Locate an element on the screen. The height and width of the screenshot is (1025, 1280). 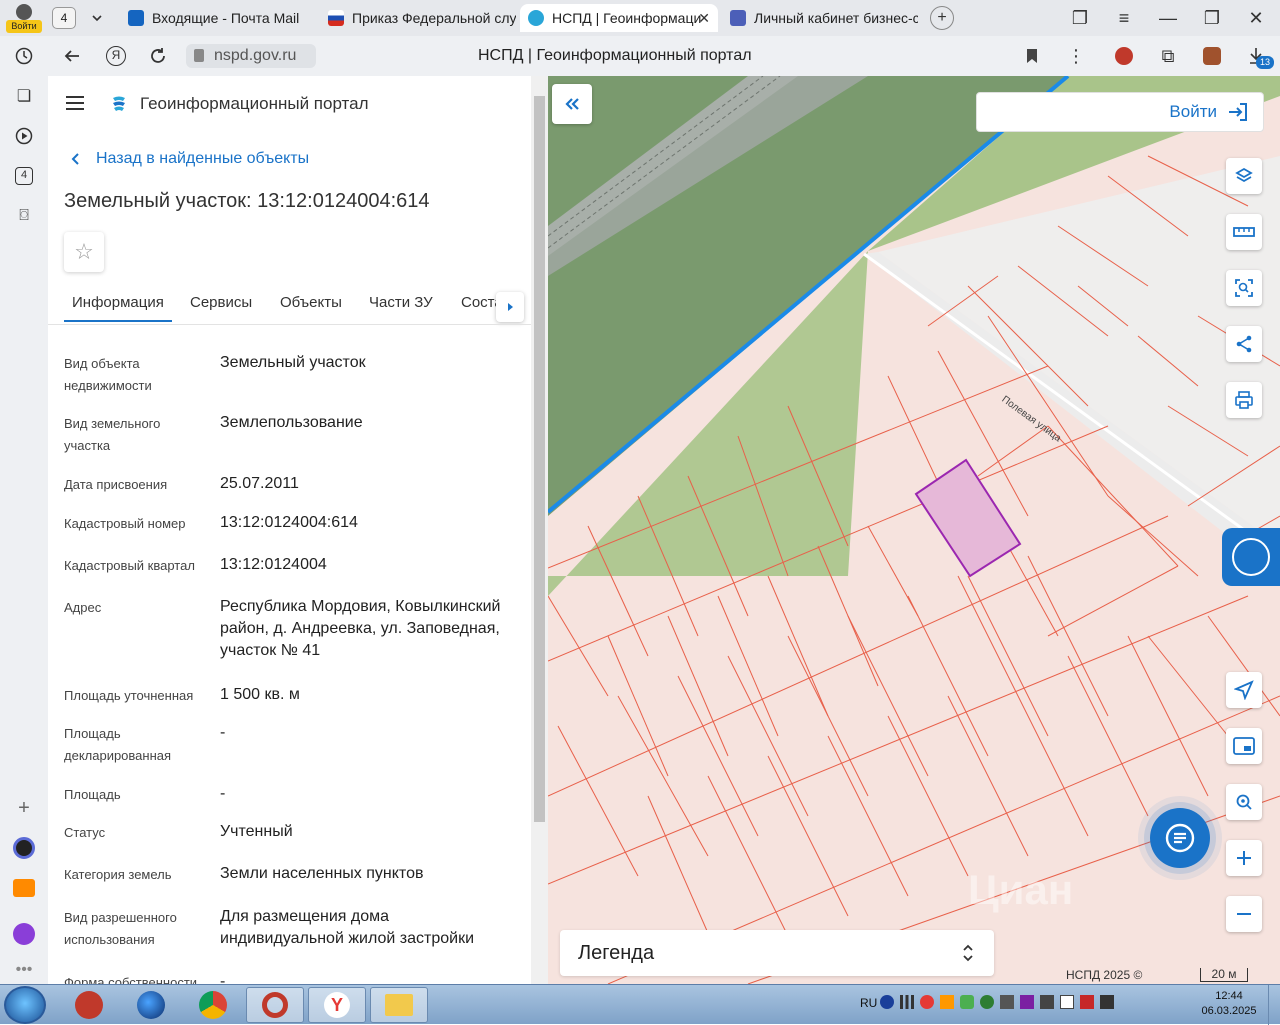
play-icon is located at coordinates (24, 136).